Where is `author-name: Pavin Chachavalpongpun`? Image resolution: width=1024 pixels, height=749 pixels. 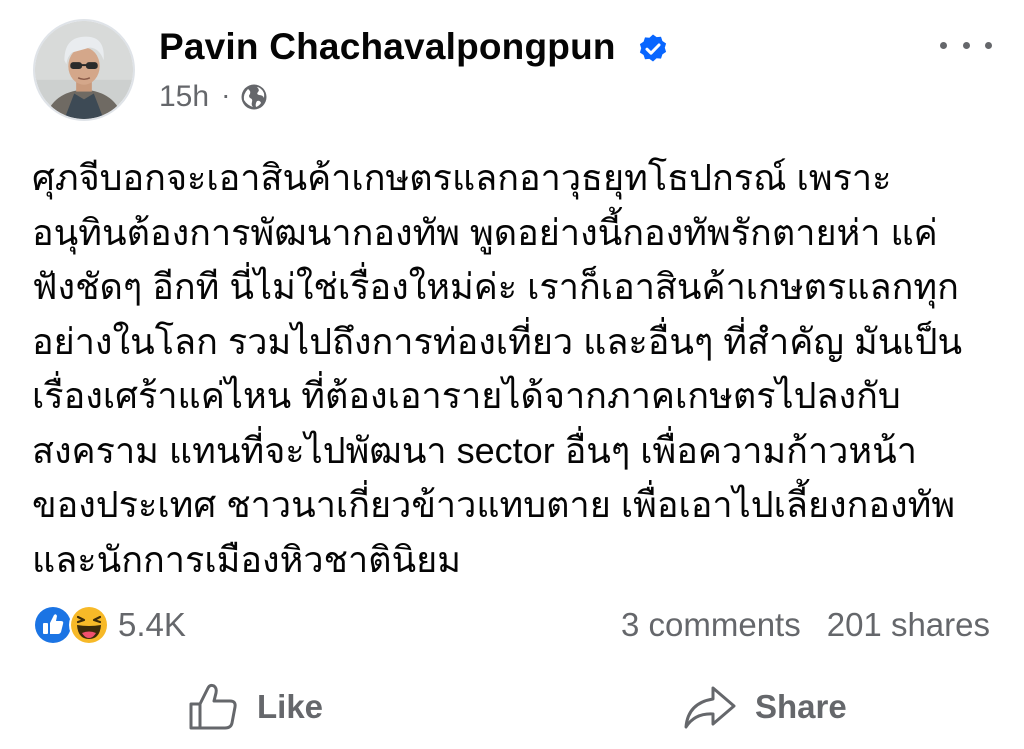
author-name: Pavin Chachavalpongpun is located at coordinates (387, 47).